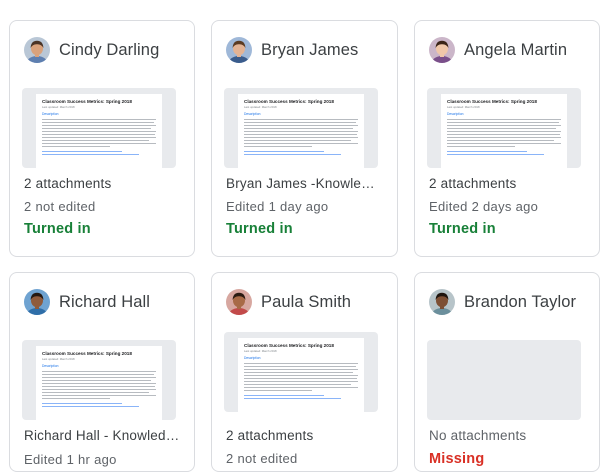  Describe the element at coordinates (310, 49) in the screenshot. I see `student-name: Bryan James` at that location.